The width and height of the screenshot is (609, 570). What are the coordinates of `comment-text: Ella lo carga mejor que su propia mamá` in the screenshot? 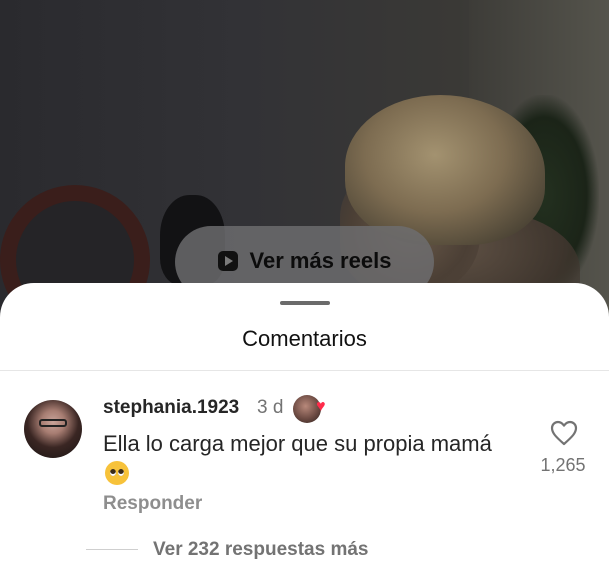 It's located at (308, 459).